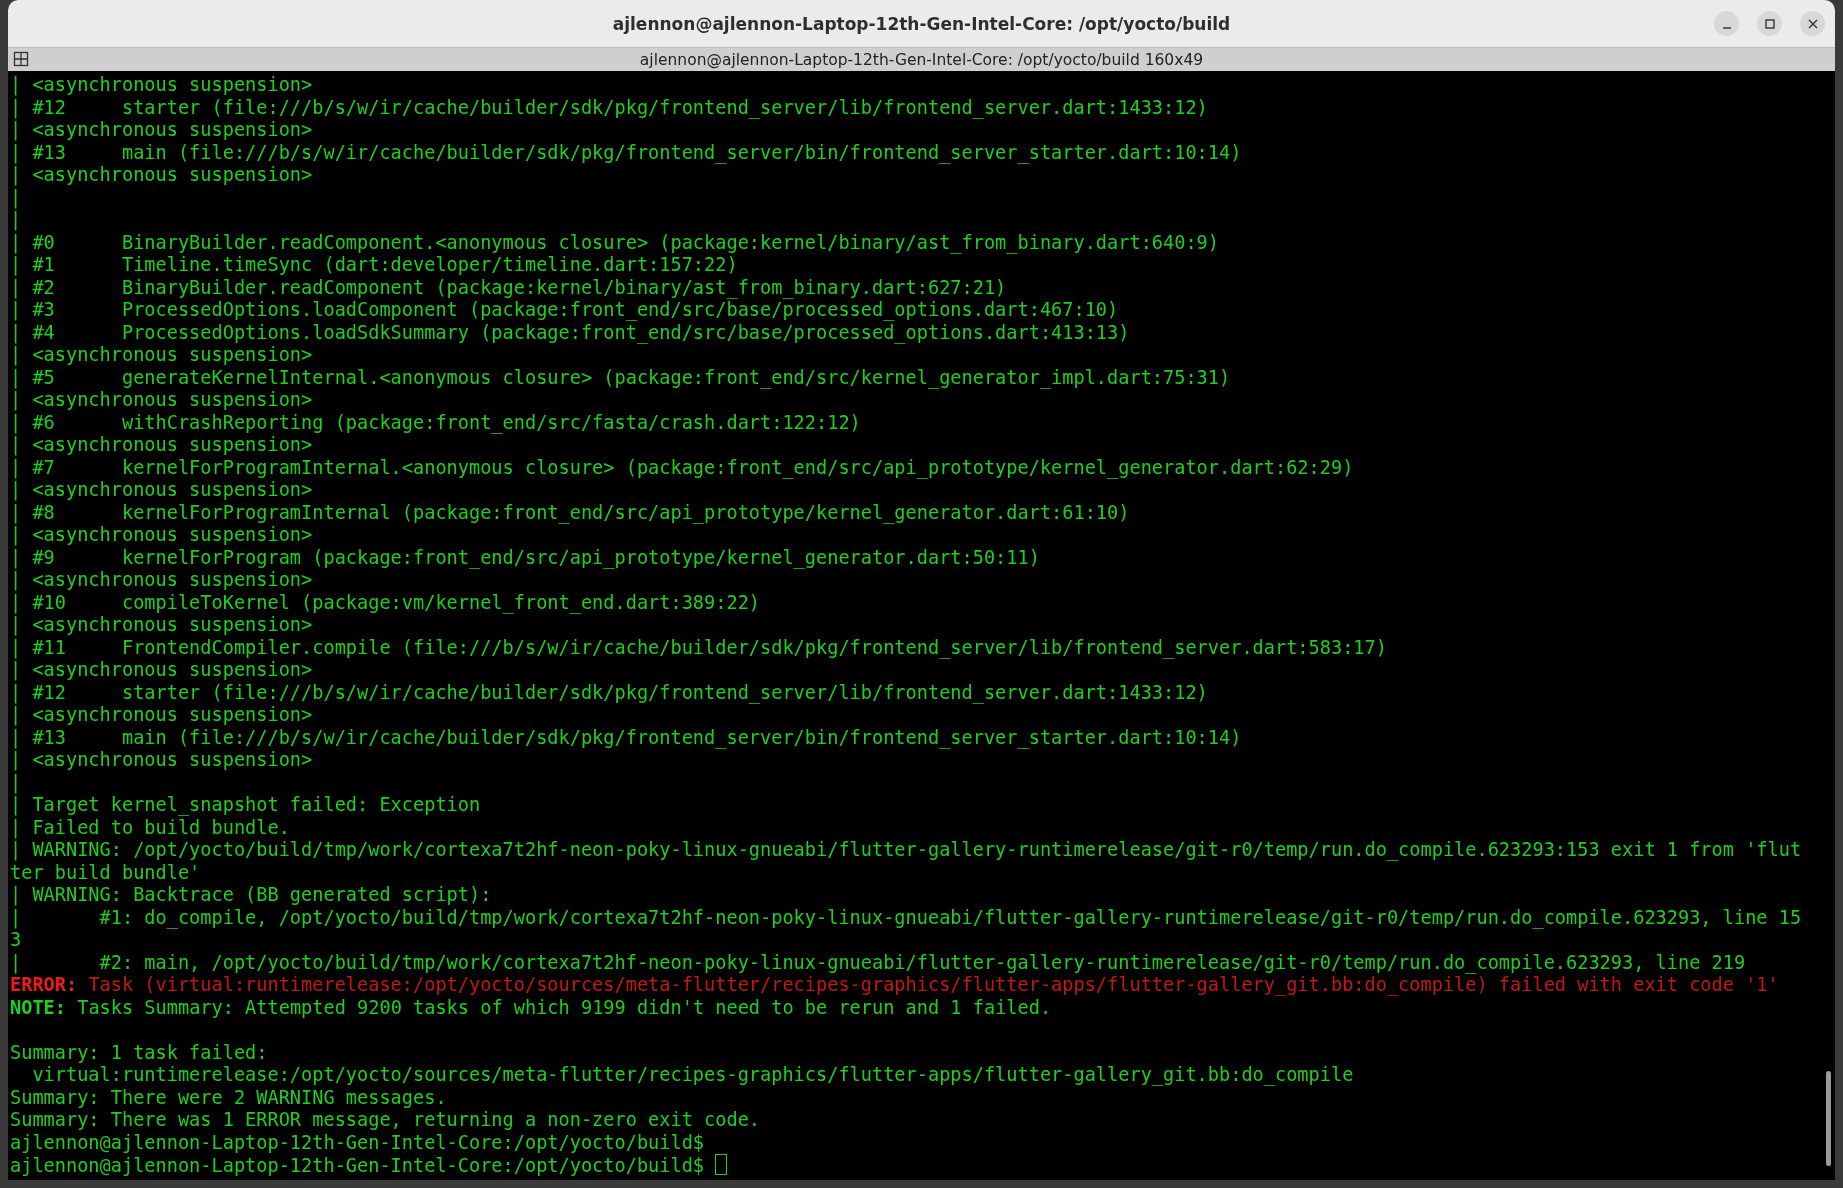 Image resolution: width=1843 pixels, height=1188 pixels. I want to click on terminal-line: | #11 FrontendCompiler.compile (file:///b/s/w/ir/cache/builder/sdk/pkg/frontend_server/lib/frontend_server.dart:583:17), so click(699, 647).